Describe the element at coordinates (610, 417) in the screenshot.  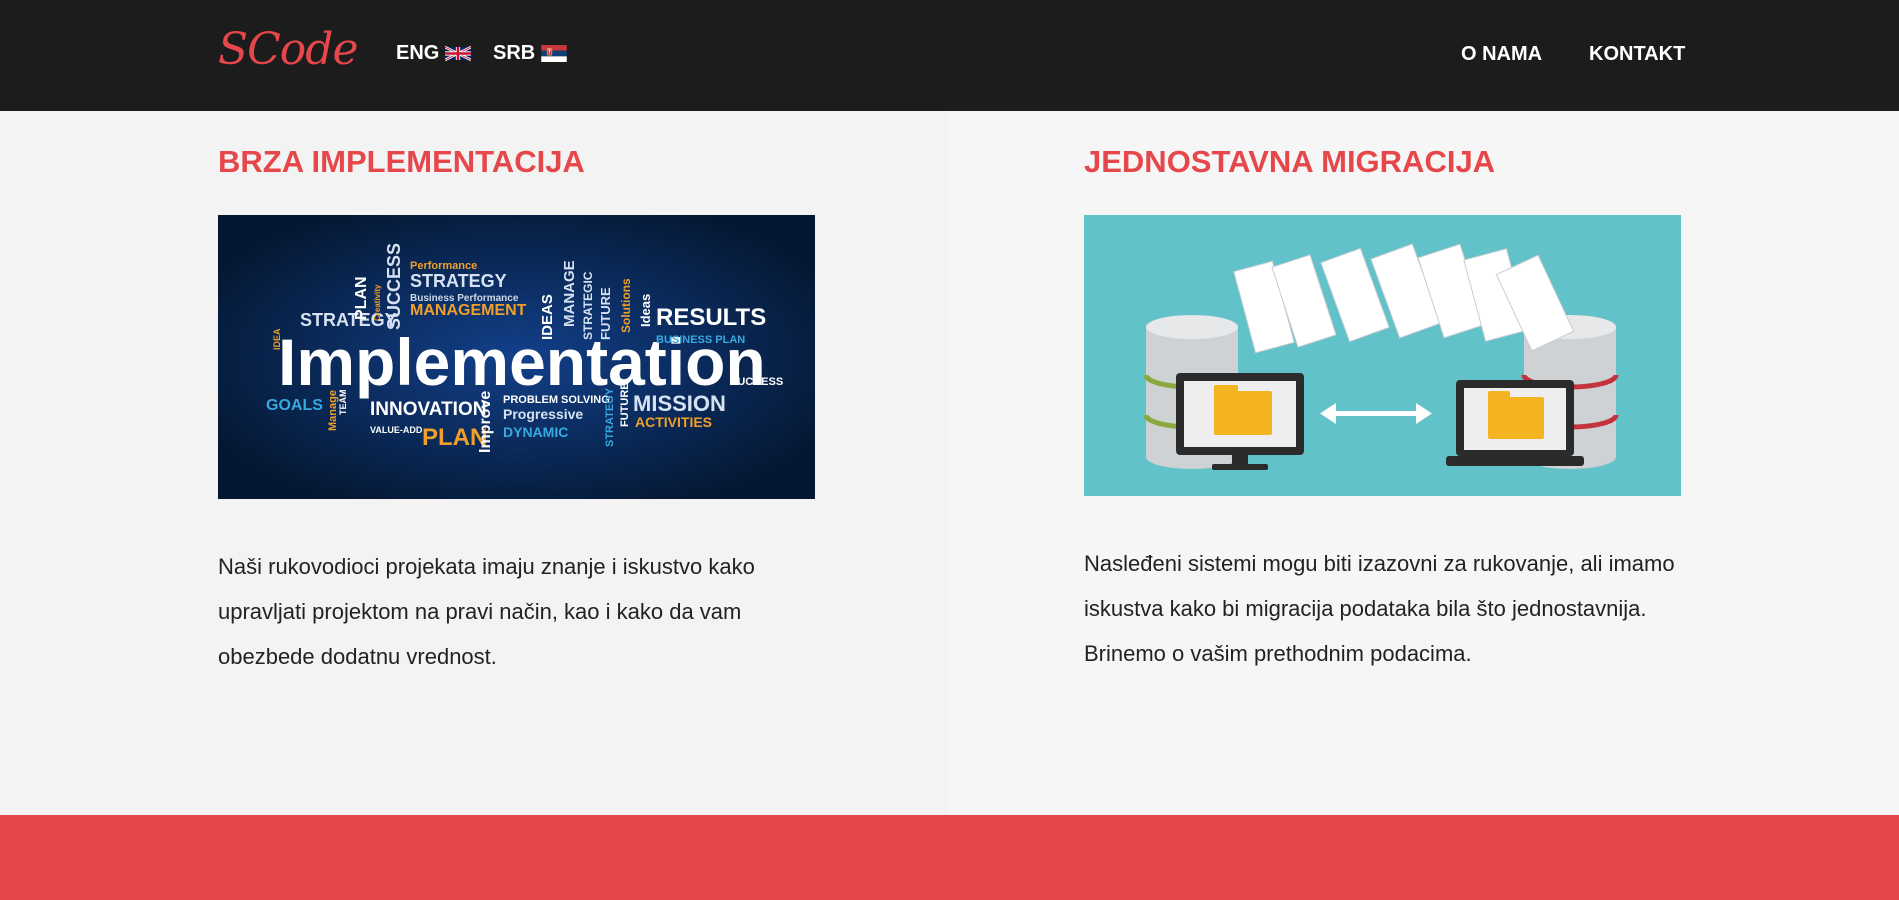
I see `word-strategy-vertical: STRATEGY` at that location.